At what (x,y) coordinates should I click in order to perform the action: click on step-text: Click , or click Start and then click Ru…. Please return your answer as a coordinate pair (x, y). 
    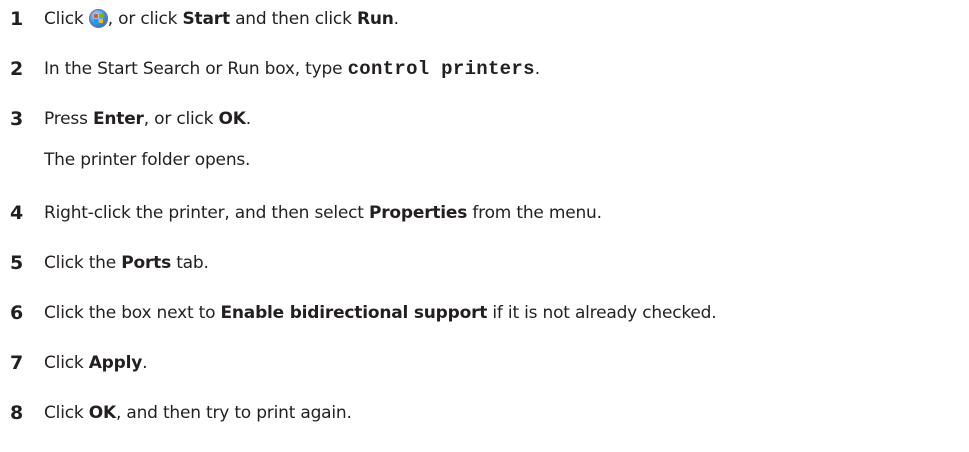
    Looking at the image, I should click on (221, 19).